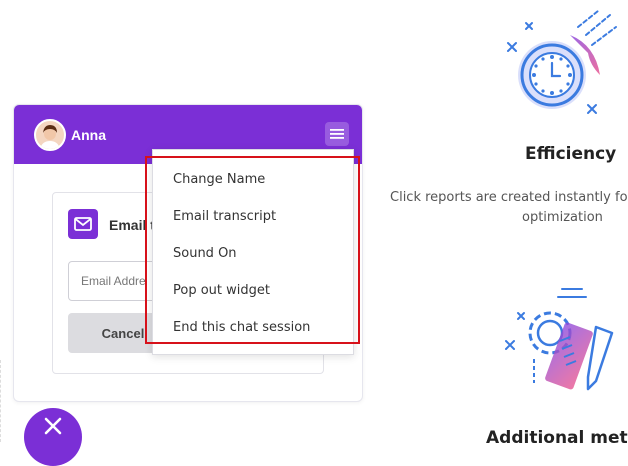  What do you see at coordinates (53, 437) in the screenshot?
I see `close-chat-button` at bounding box center [53, 437].